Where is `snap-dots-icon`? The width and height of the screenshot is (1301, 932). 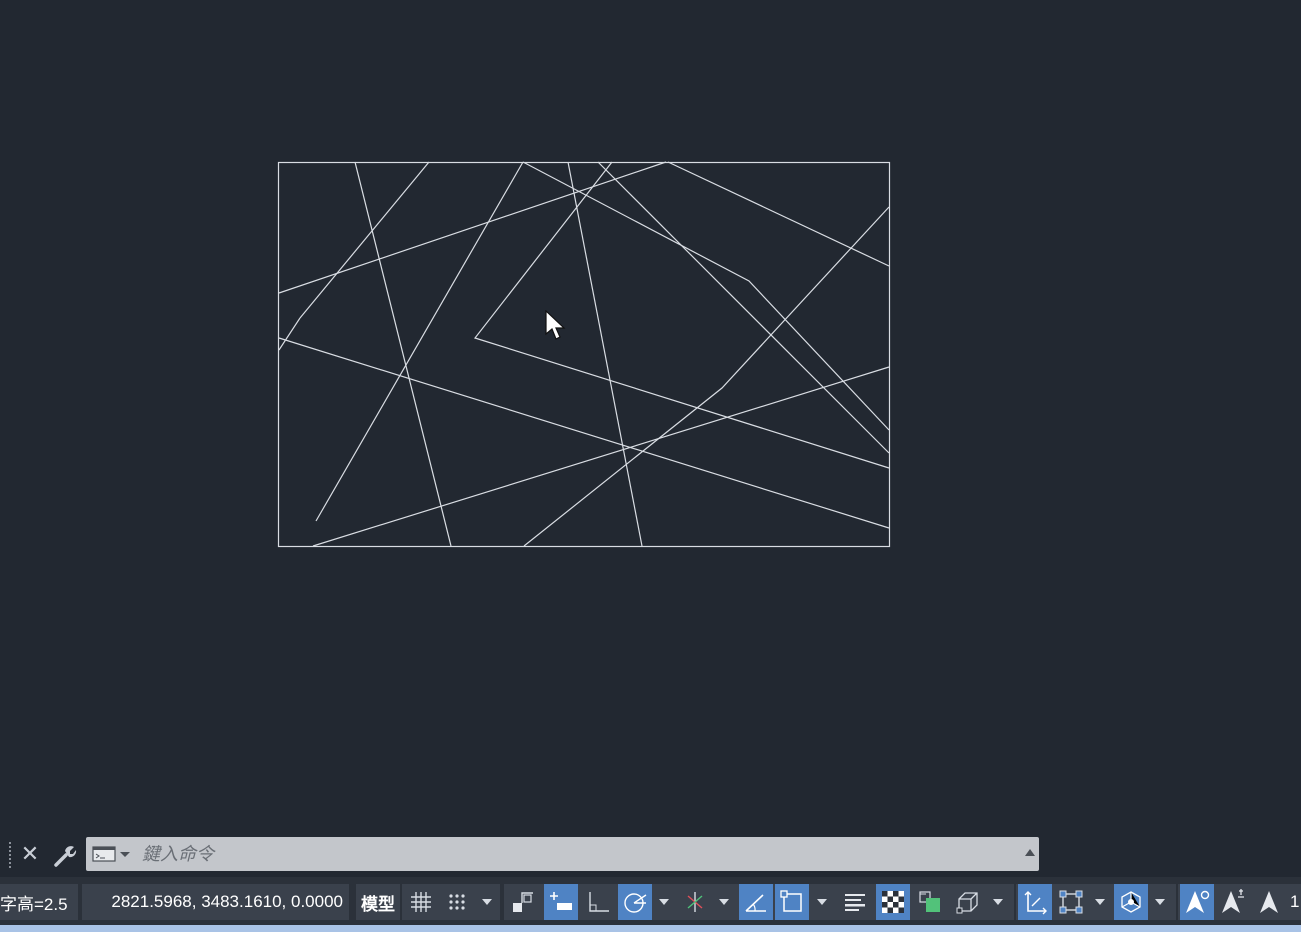 snap-dots-icon is located at coordinates (457, 902).